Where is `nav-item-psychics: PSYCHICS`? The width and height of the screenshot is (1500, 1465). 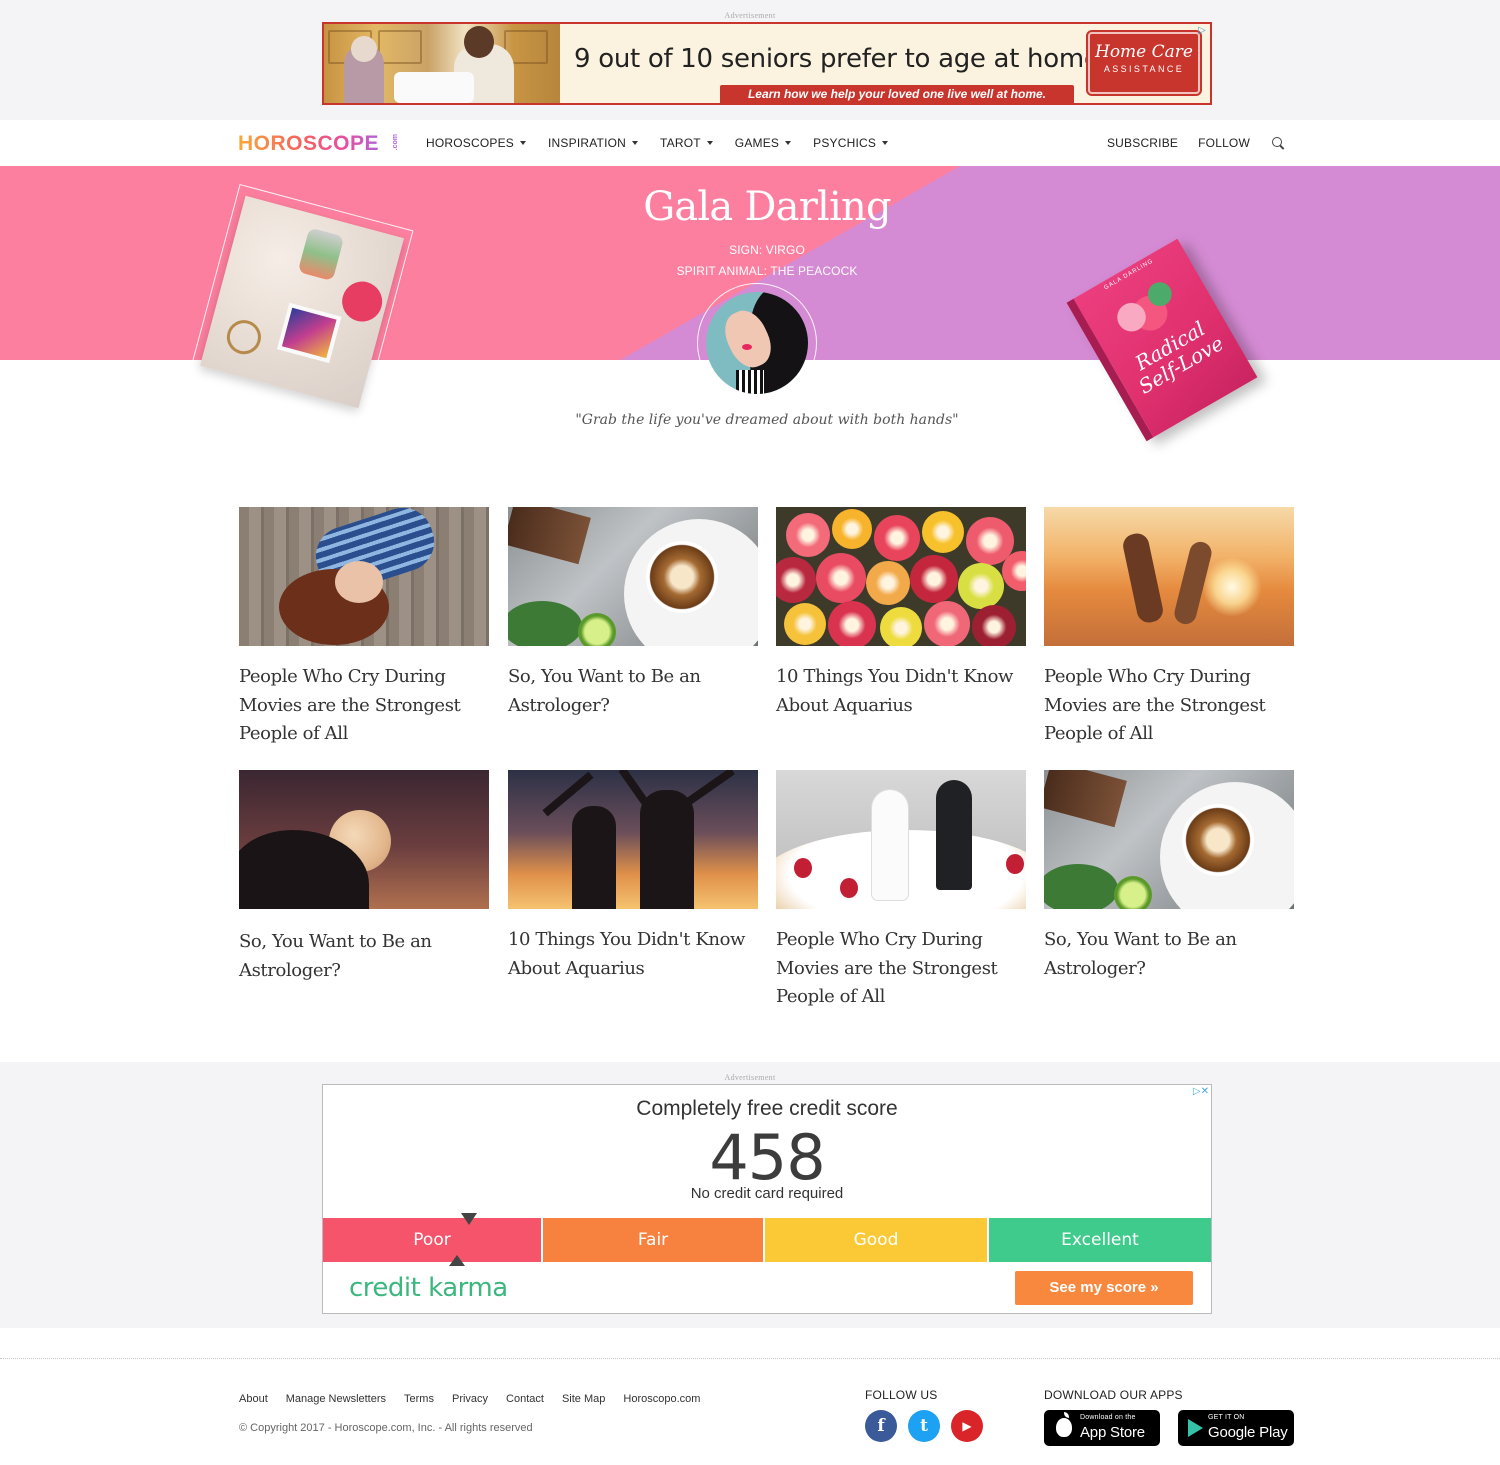
nav-item-psychics: PSYCHICS is located at coordinates (851, 143).